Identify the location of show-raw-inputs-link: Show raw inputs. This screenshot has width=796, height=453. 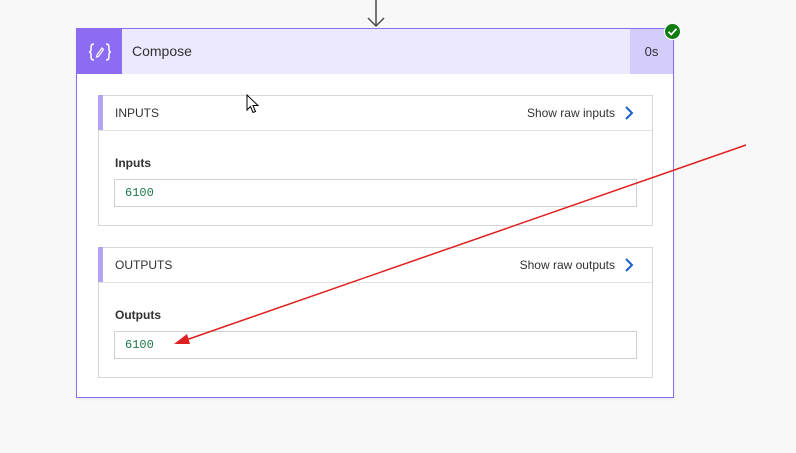
(581, 113).